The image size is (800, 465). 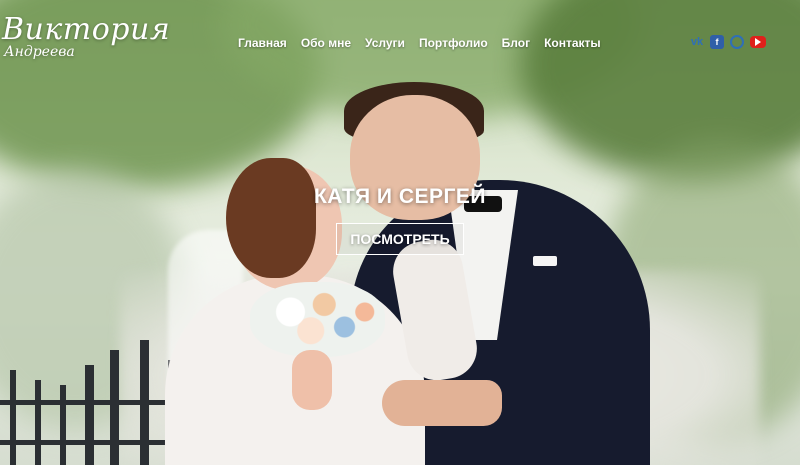 I want to click on iron-fence, so click(x=95, y=402).